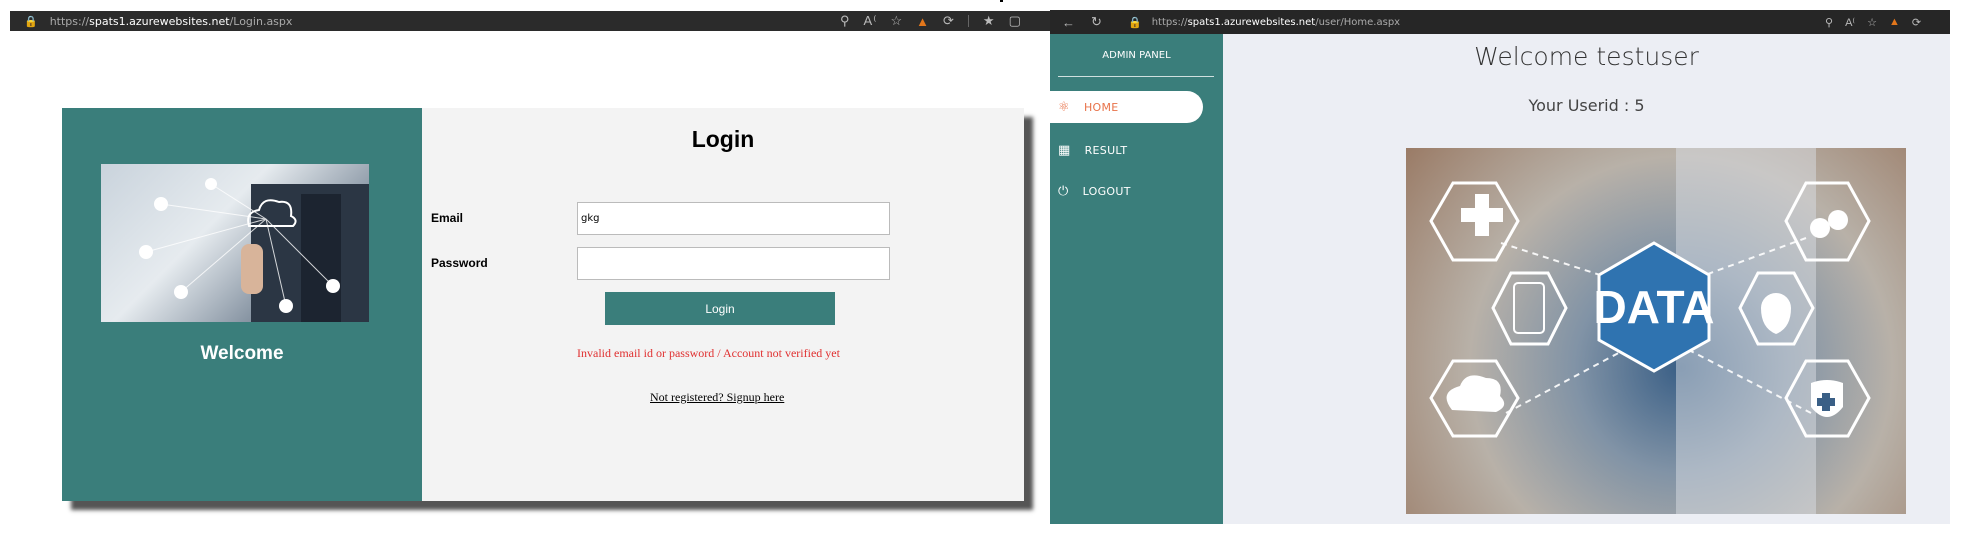 The height and width of the screenshot is (538, 1962). I want to click on read-aloud-icon: A ⁽, so click(870, 21).